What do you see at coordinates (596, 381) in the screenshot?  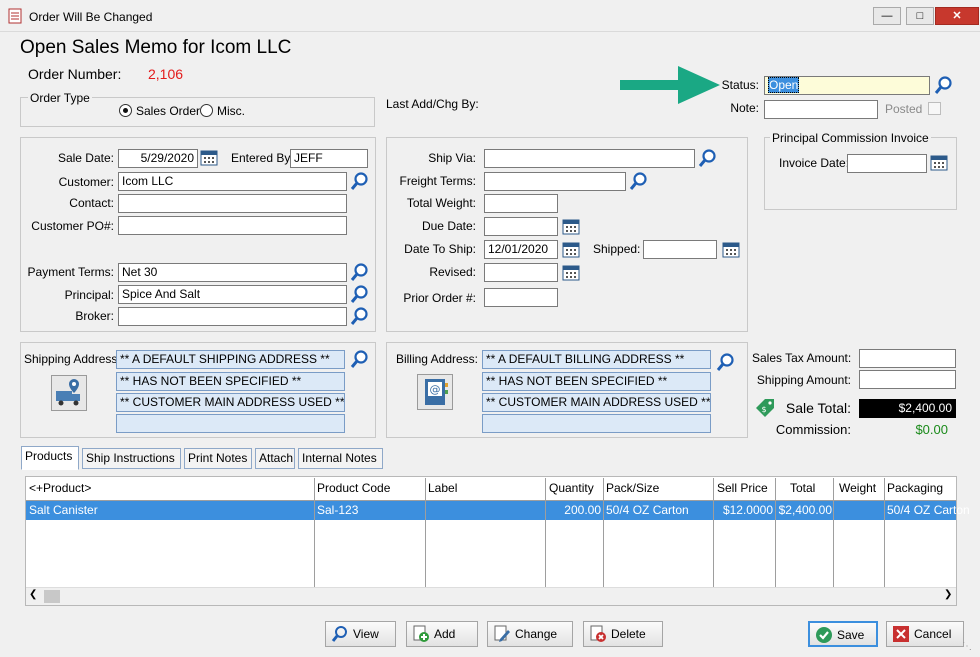 I see `billing-address-line-2: ** HAS NOT BEEN SPECIFIED **` at bounding box center [596, 381].